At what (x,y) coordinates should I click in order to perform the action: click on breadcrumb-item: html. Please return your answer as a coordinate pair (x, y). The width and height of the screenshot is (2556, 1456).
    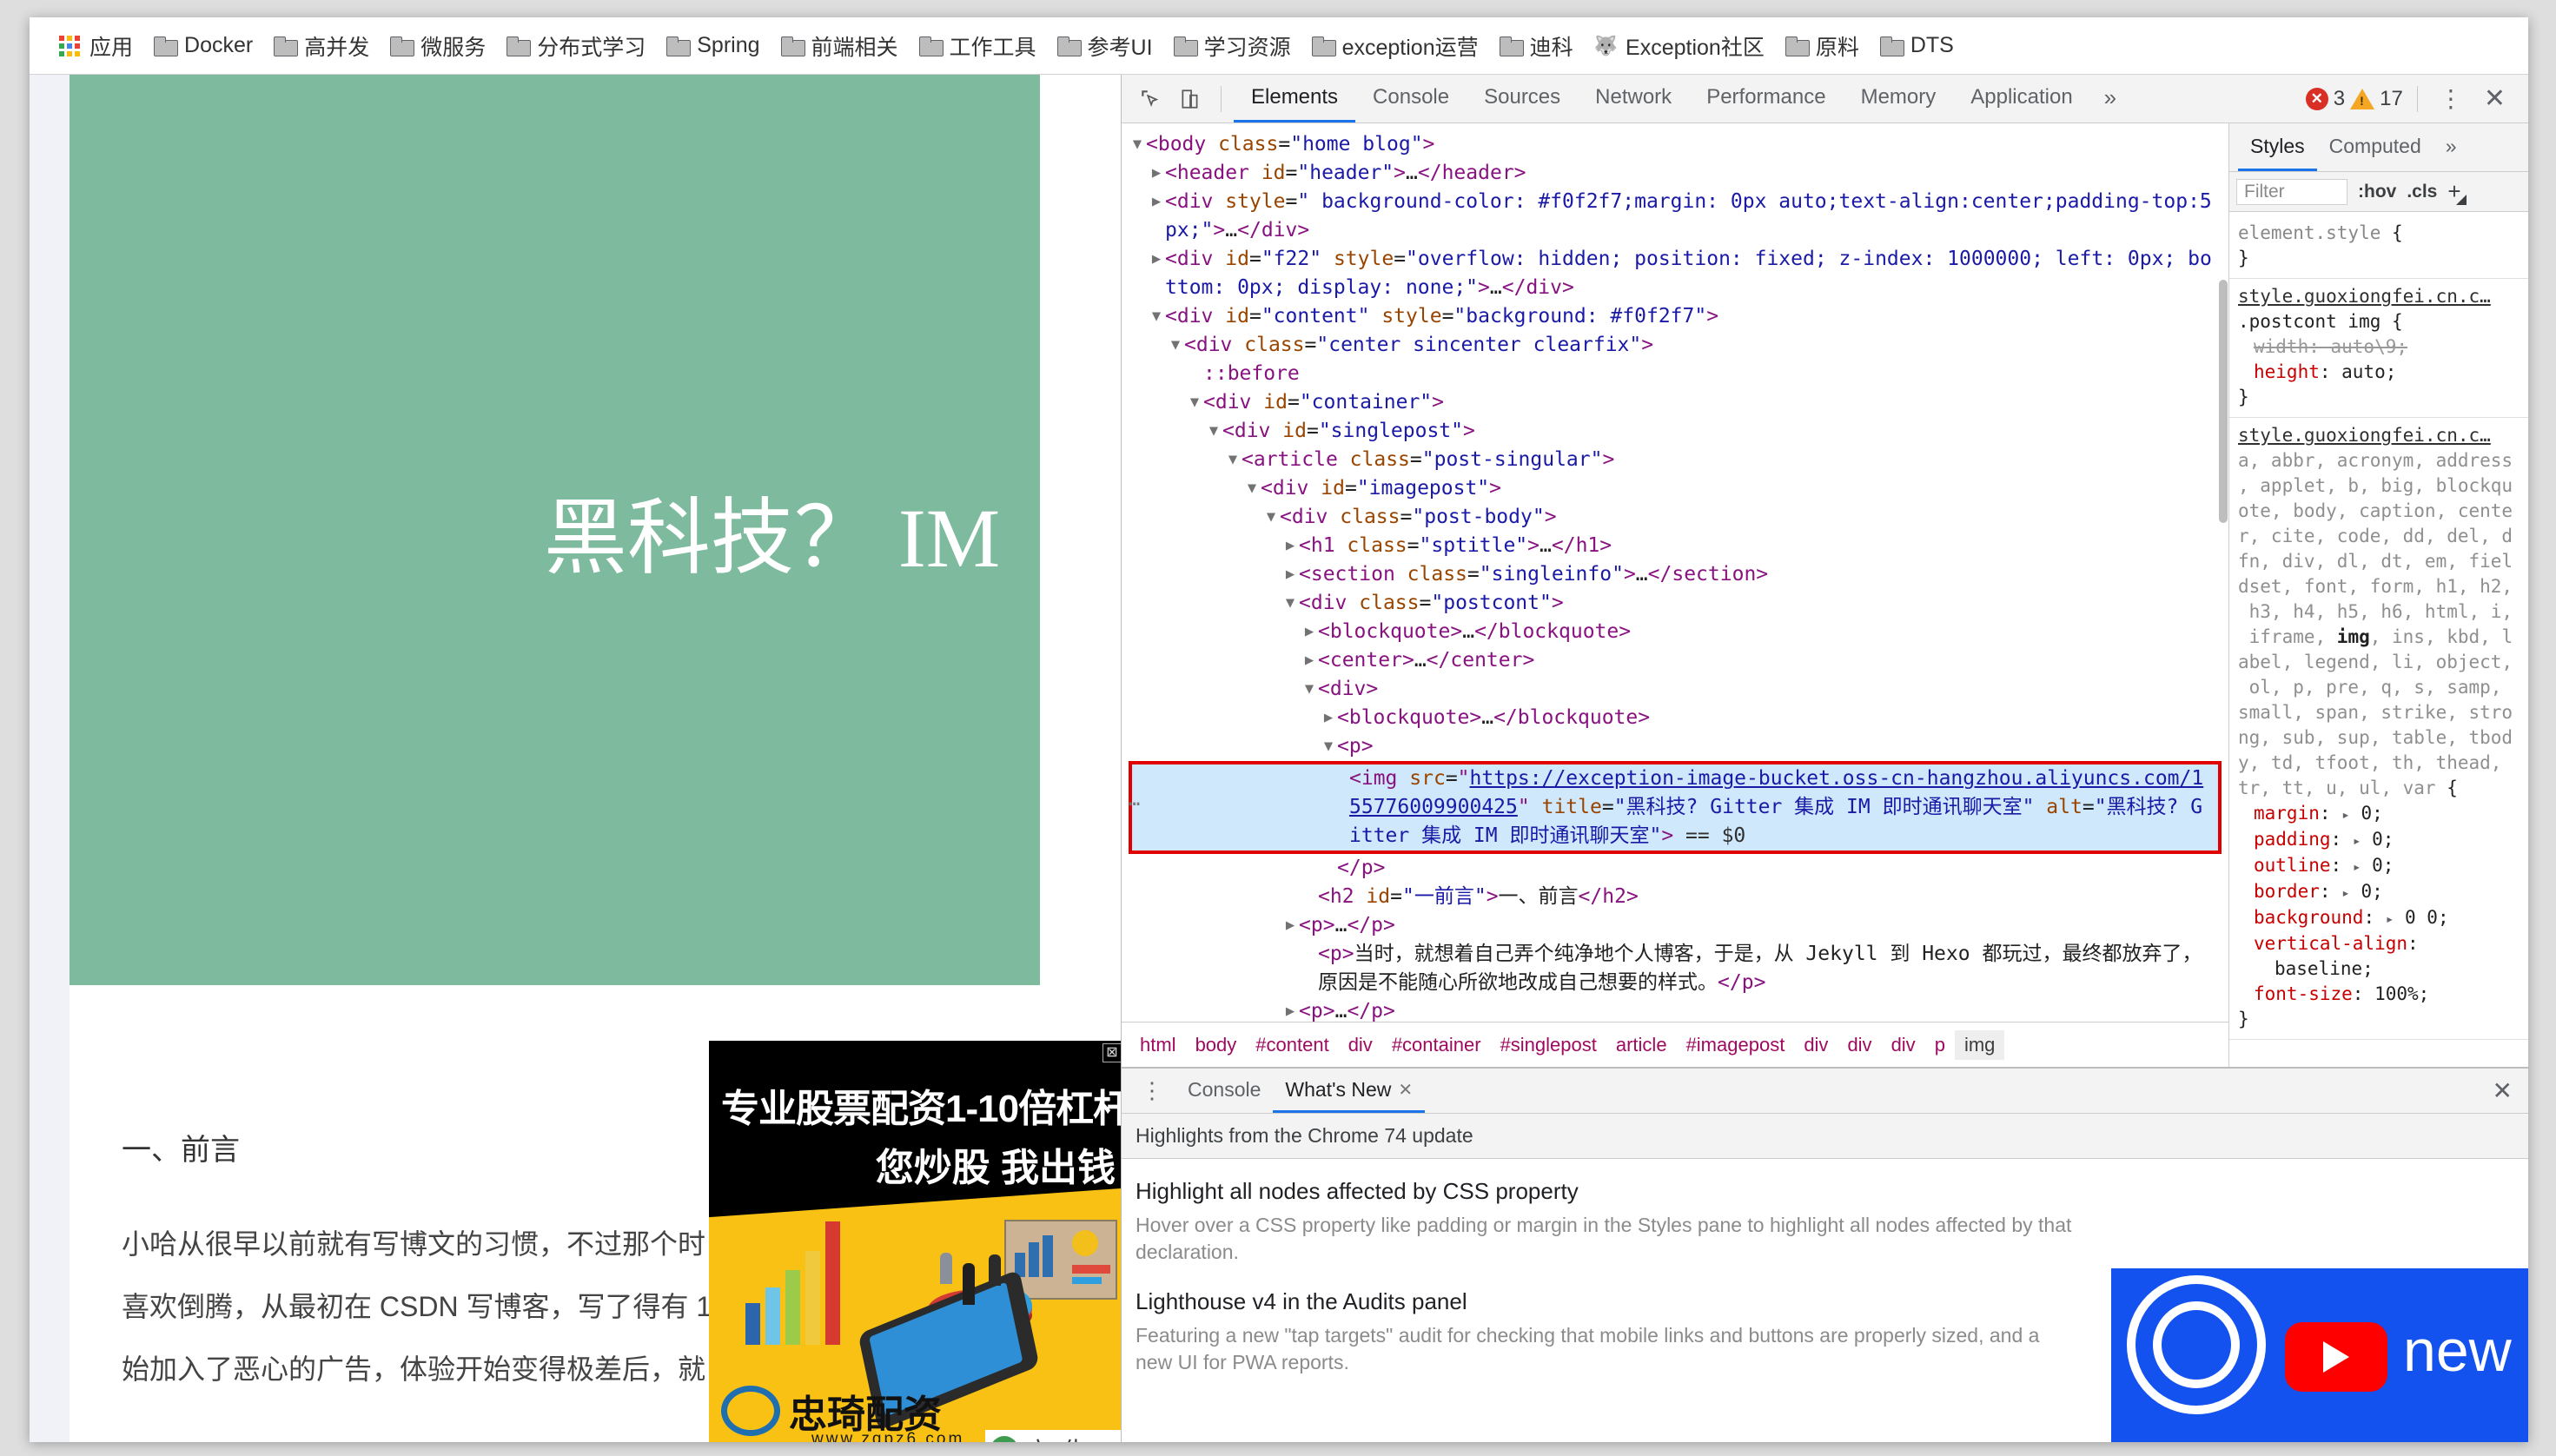
    Looking at the image, I should click on (1158, 1045).